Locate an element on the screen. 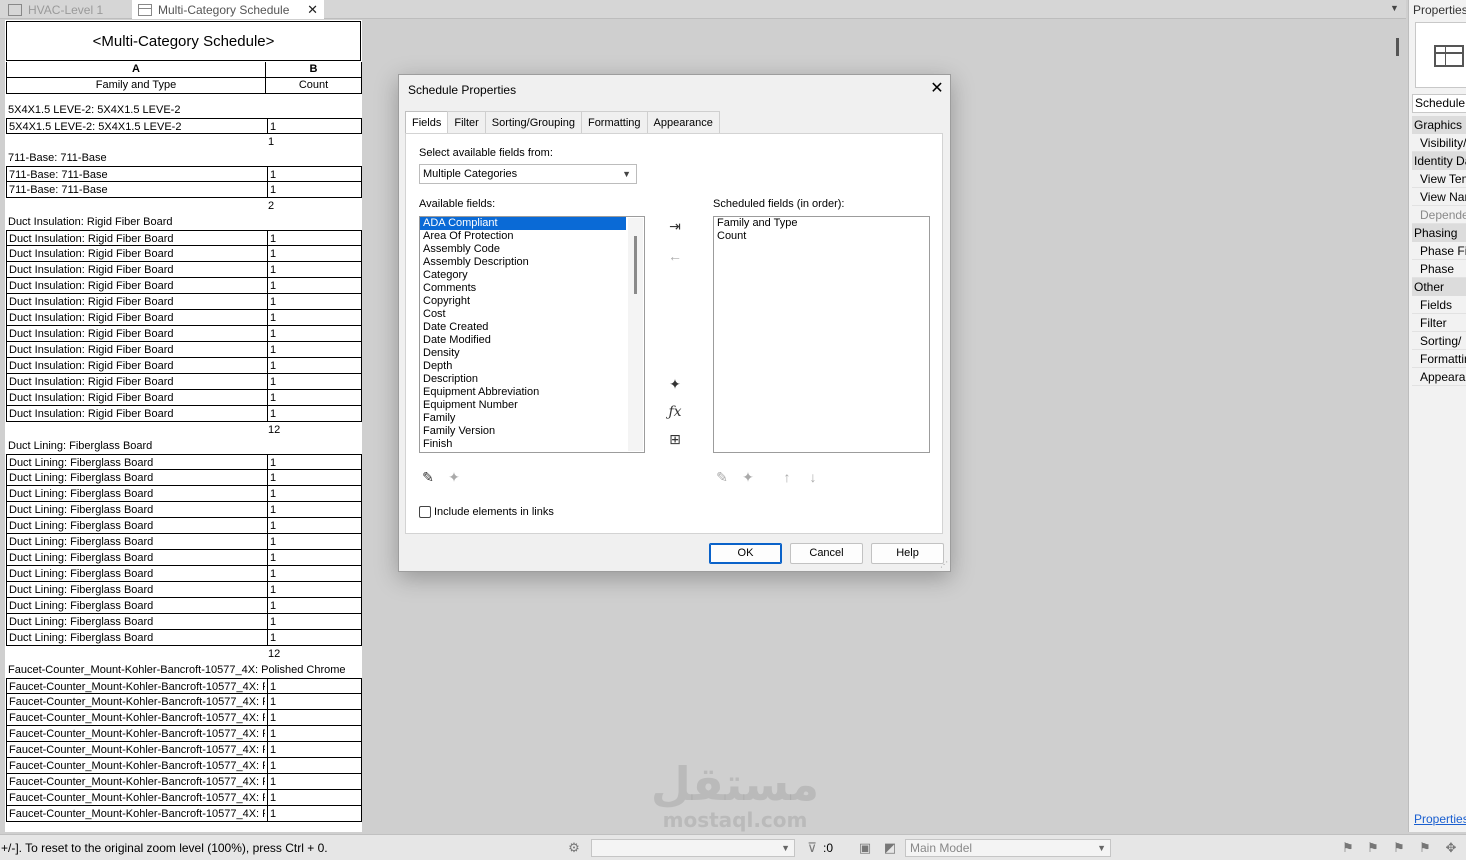 The width and height of the screenshot is (1466, 860). select-by-face-icon: ⚑ is located at coordinates (1425, 847).